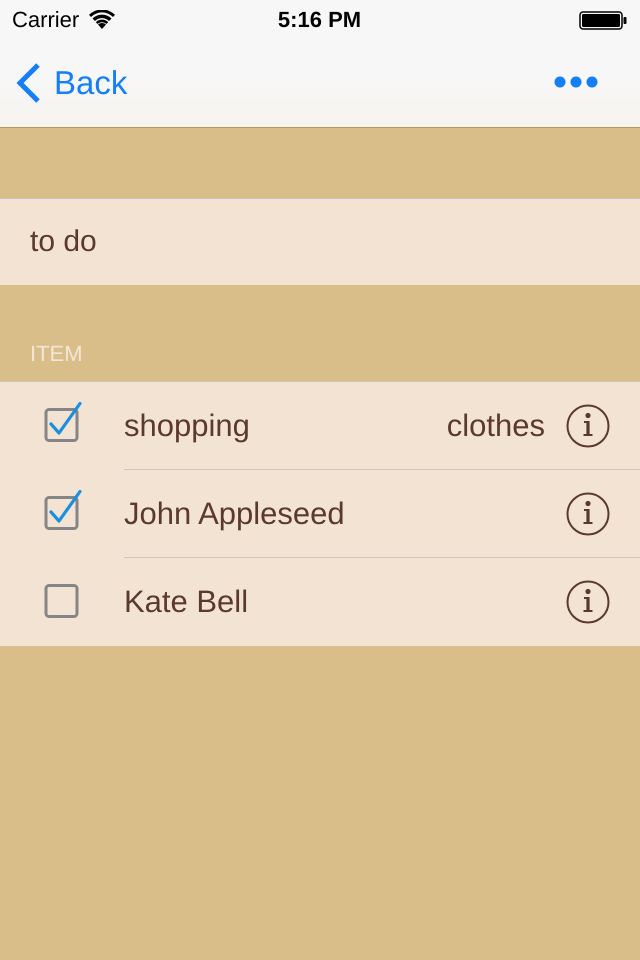 The image size is (640, 960). What do you see at coordinates (72, 83) in the screenshot?
I see `back-button: Back` at bounding box center [72, 83].